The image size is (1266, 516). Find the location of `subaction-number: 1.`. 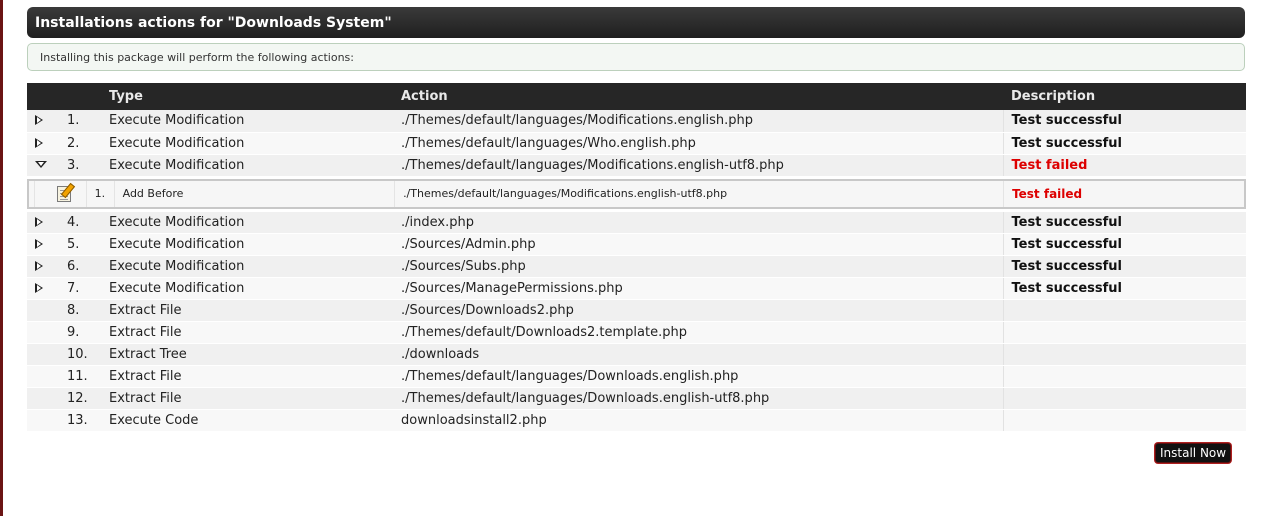

subaction-number: 1. is located at coordinates (100, 193).